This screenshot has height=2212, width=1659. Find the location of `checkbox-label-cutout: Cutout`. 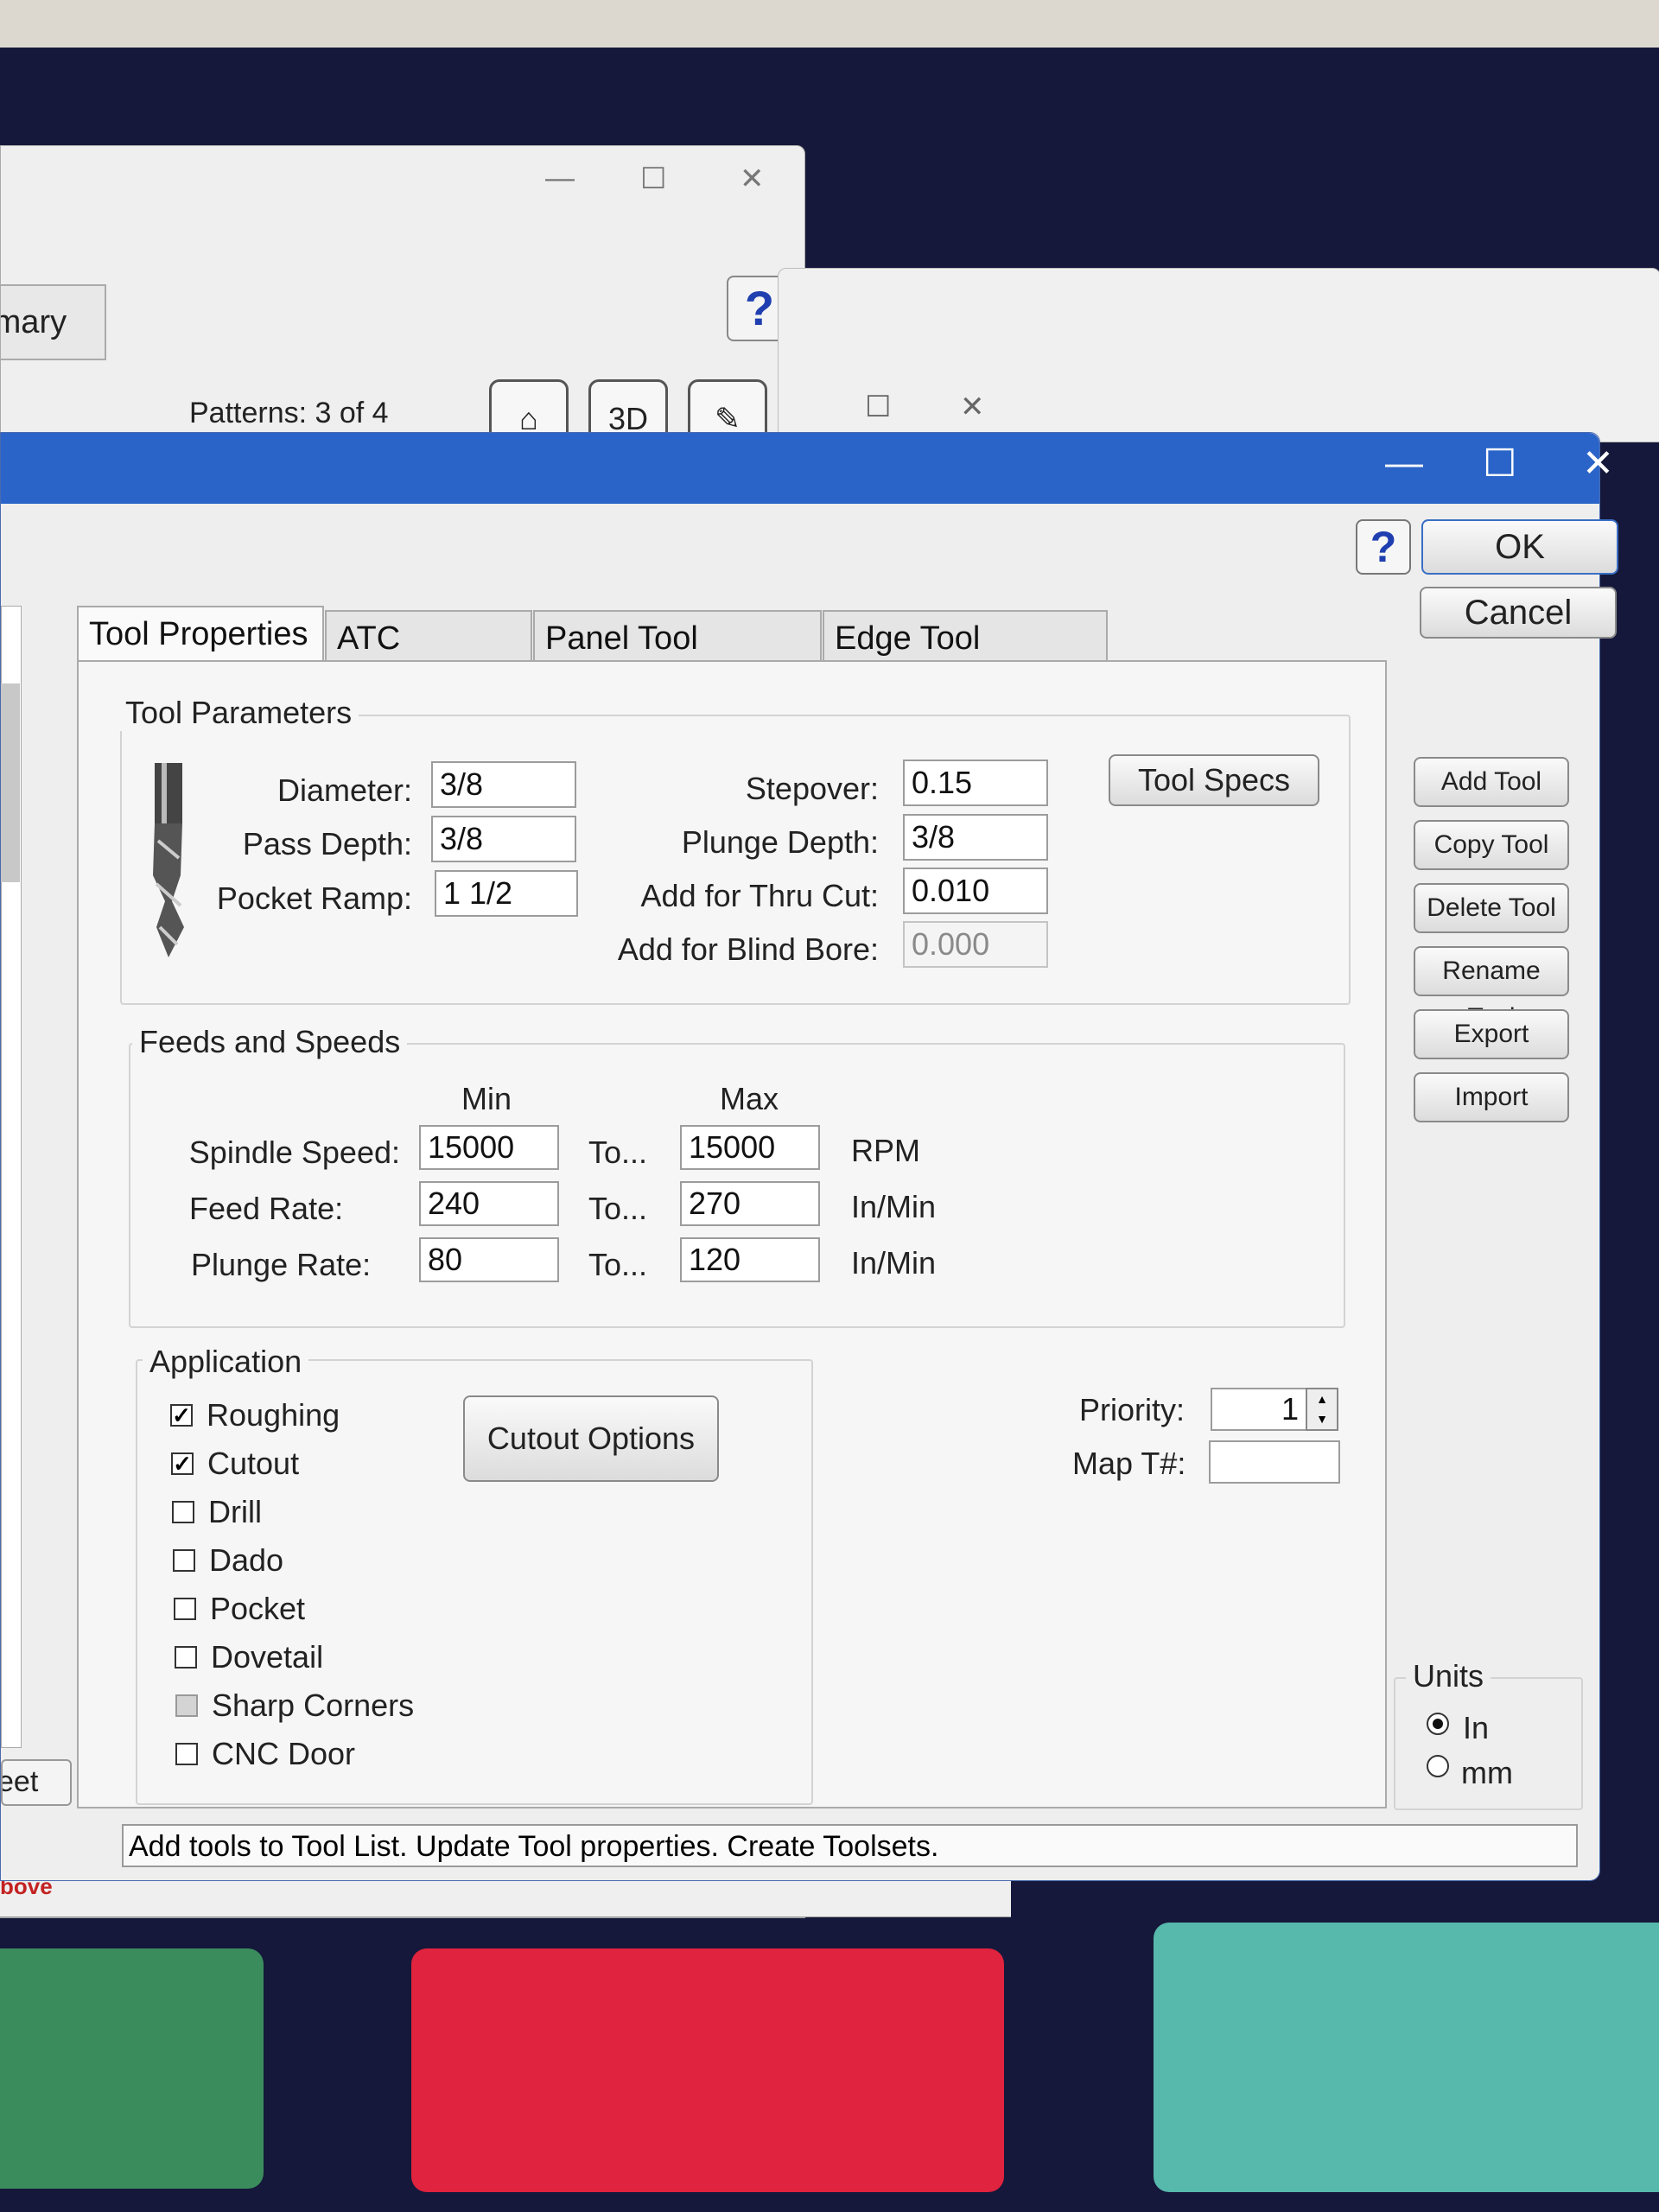

checkbox-label-cutout: Cutout is located at coordinates (253, 1463).